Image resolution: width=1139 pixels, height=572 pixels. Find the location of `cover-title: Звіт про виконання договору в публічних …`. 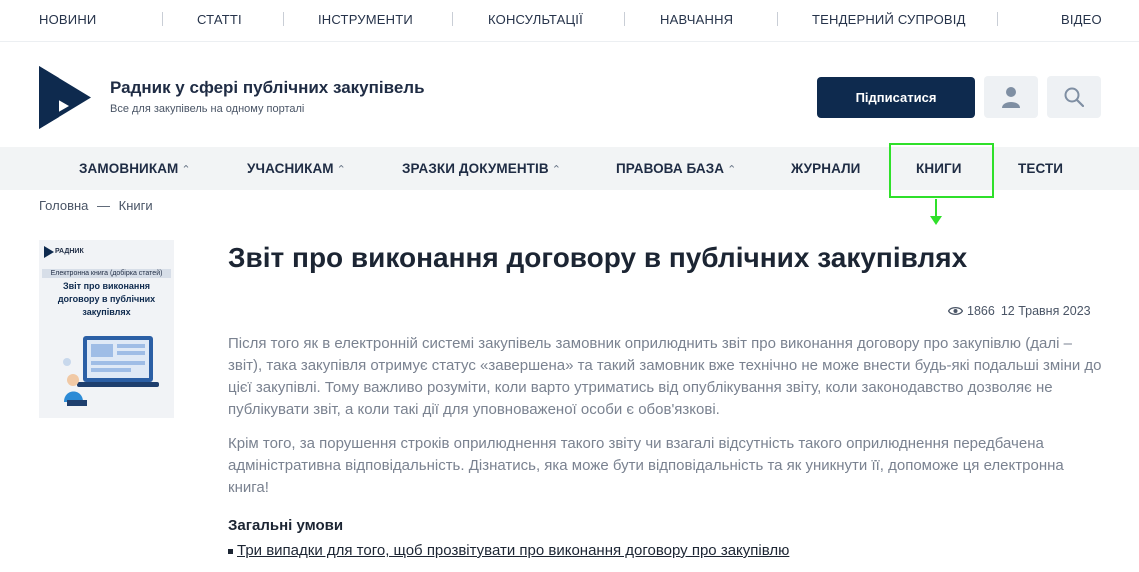

cover-title: Звіт про виконання договору в публічних … is located at coordinates (106, 299).